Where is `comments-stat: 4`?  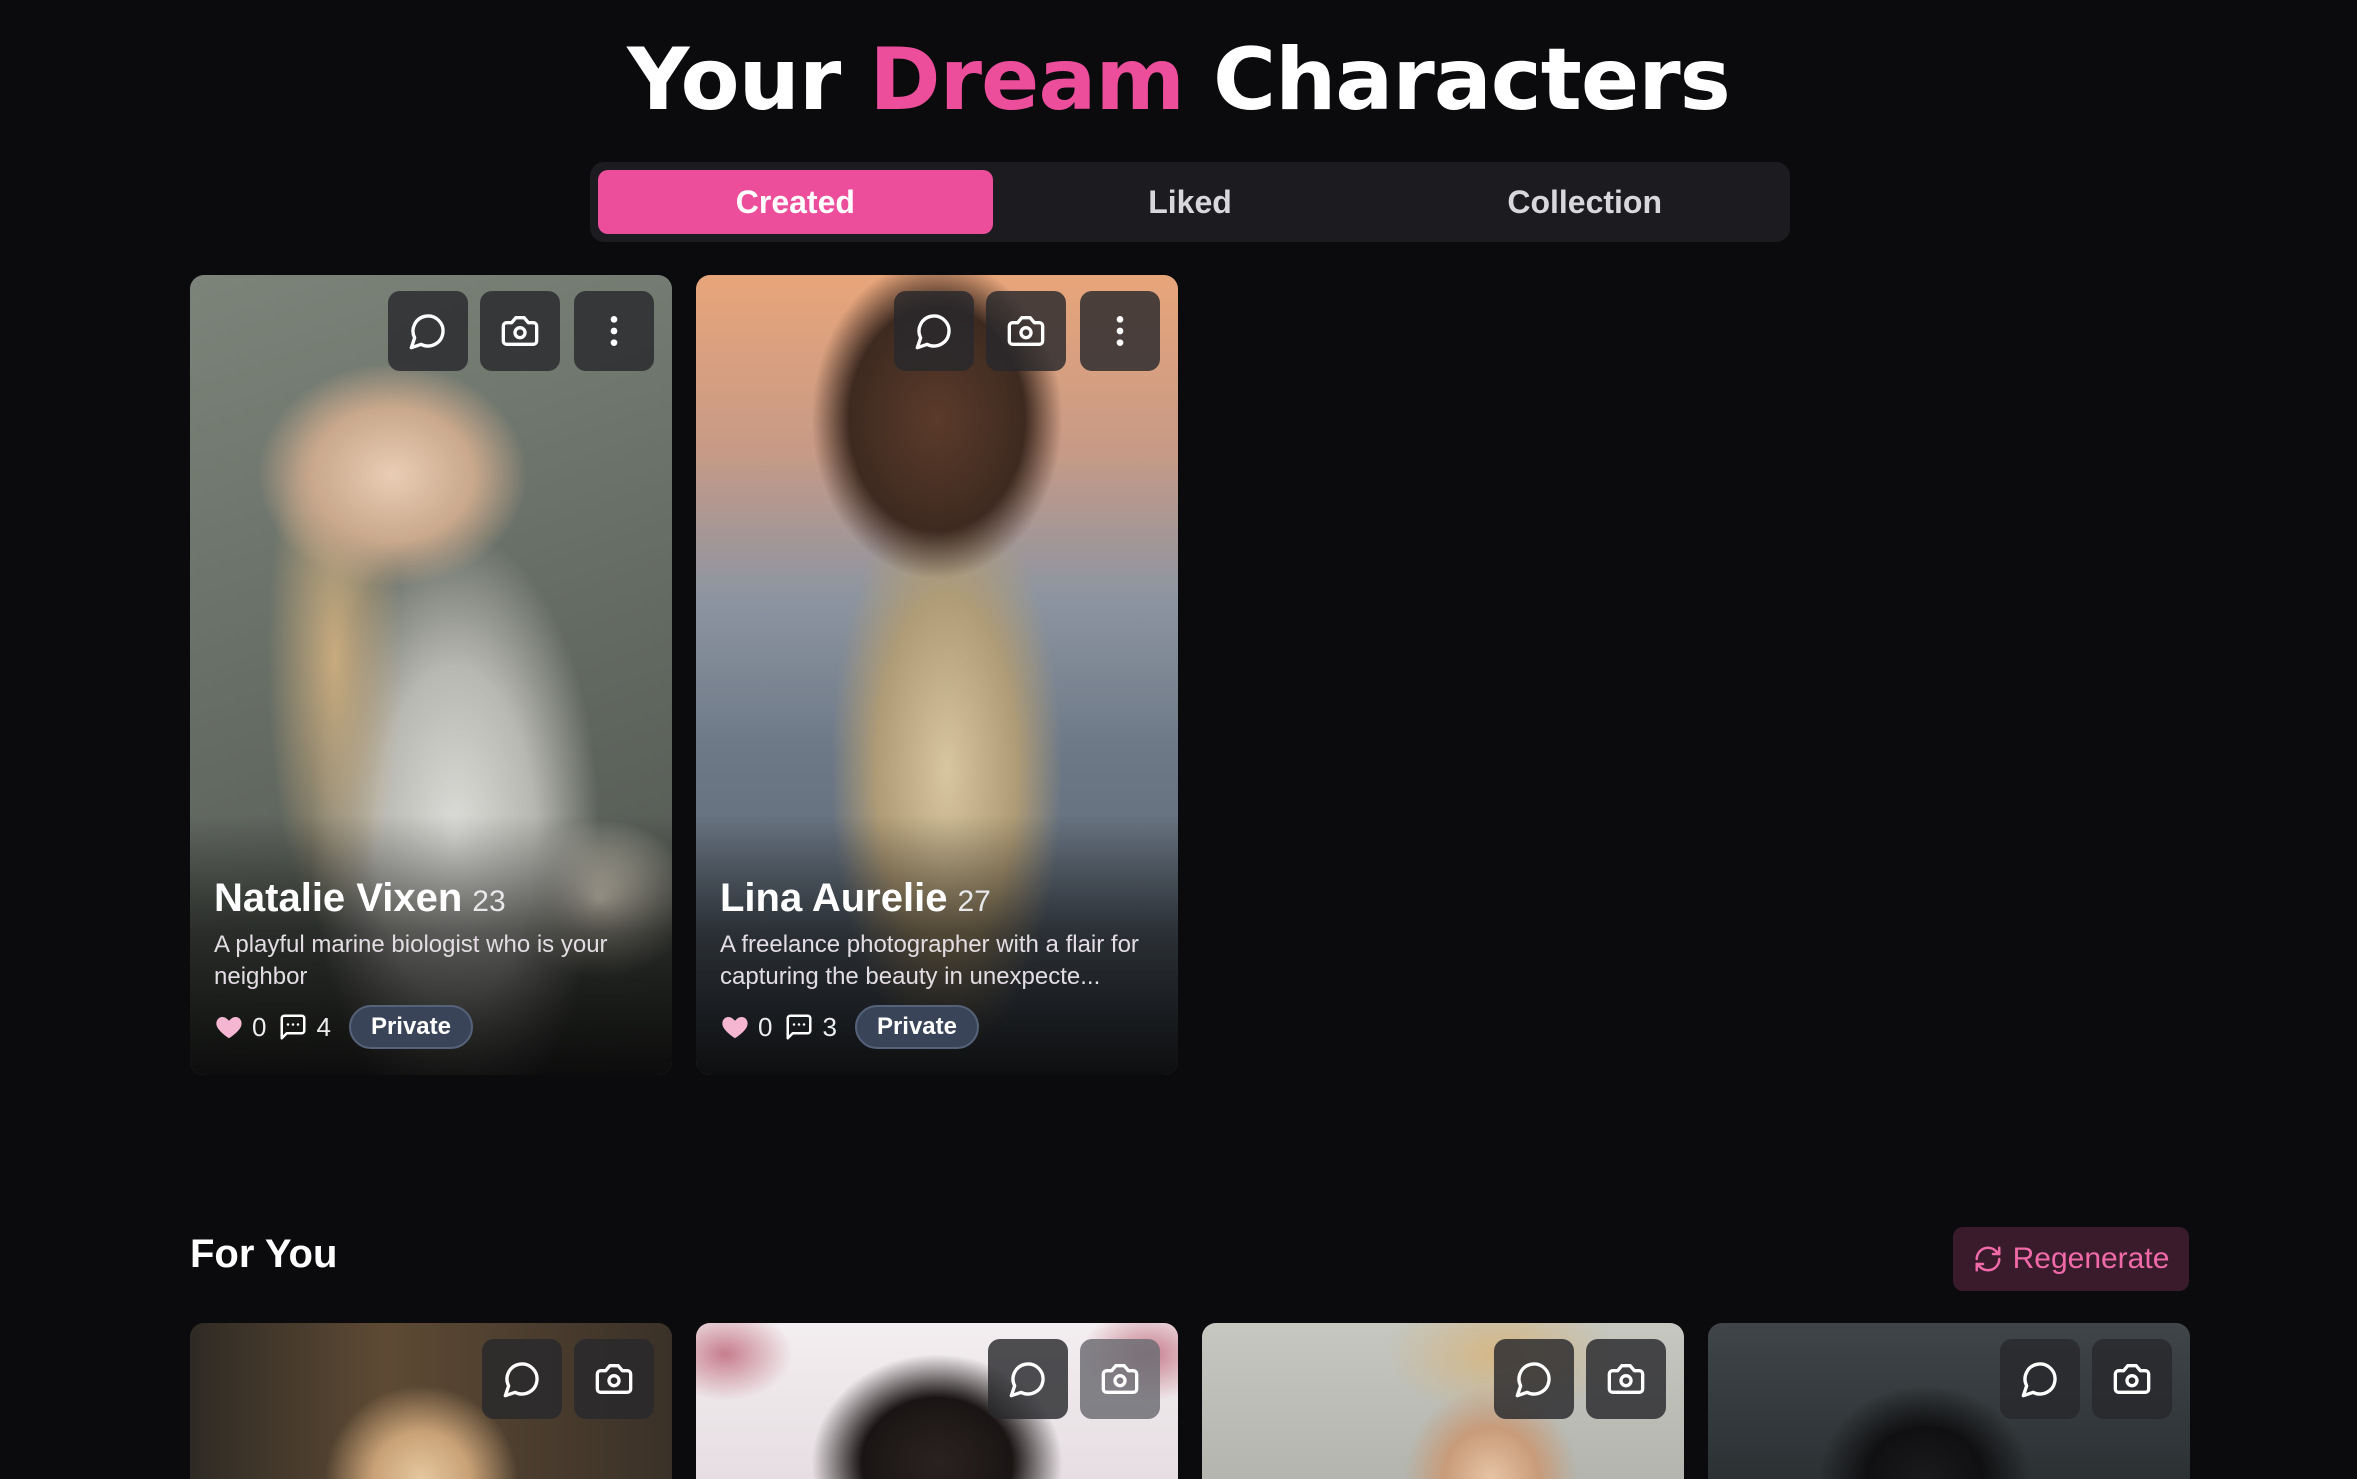
comments-stat: 4 is located at coordinates (304, 1027).